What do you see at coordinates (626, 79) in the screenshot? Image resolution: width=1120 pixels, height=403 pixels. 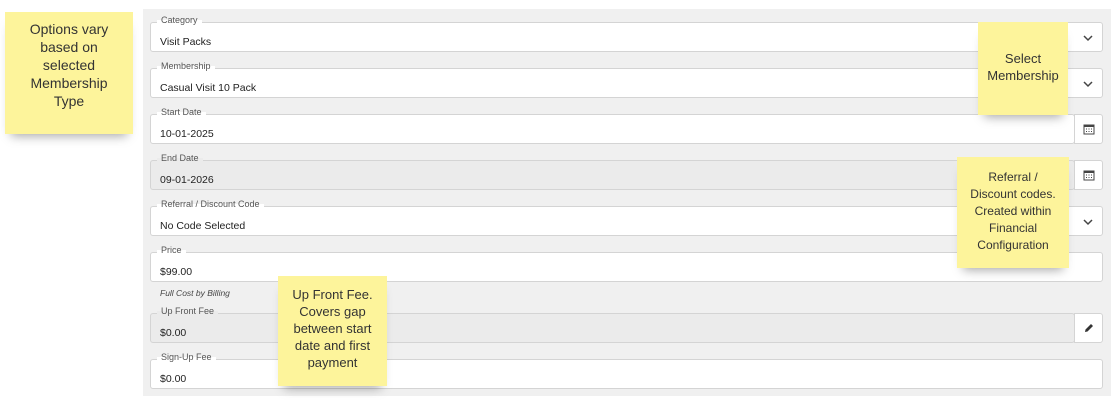 I see `membership-select: Membership Casual Visit 10 Pack` at bounding box center [626, 79].